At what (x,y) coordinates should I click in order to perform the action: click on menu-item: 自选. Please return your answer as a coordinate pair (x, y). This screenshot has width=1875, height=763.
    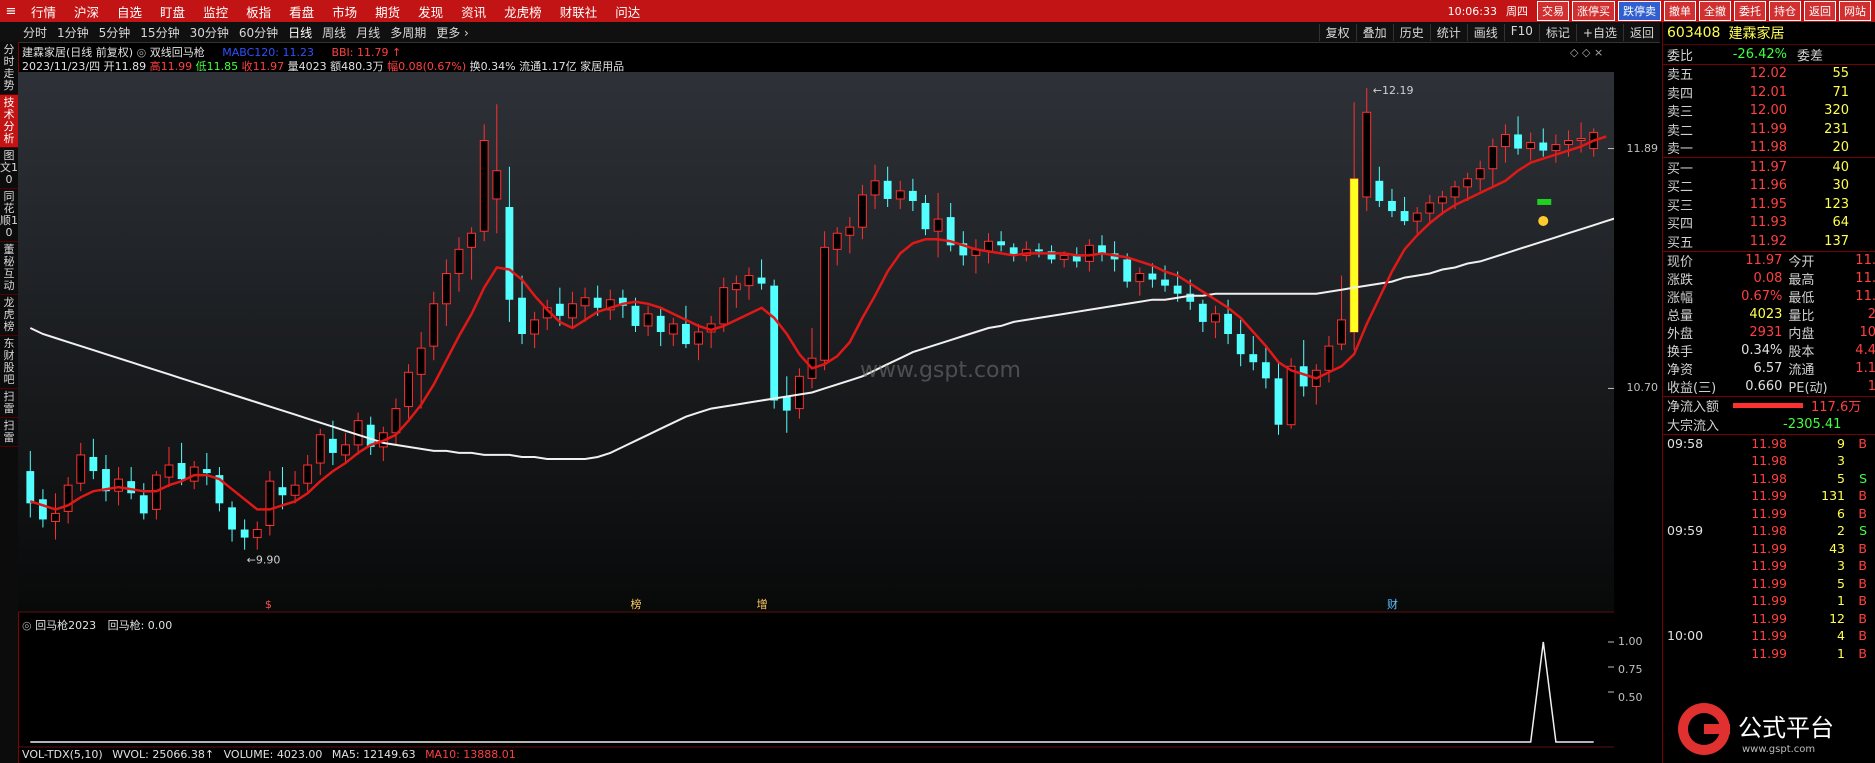
    Looking at the image, I should click on (129, 11).